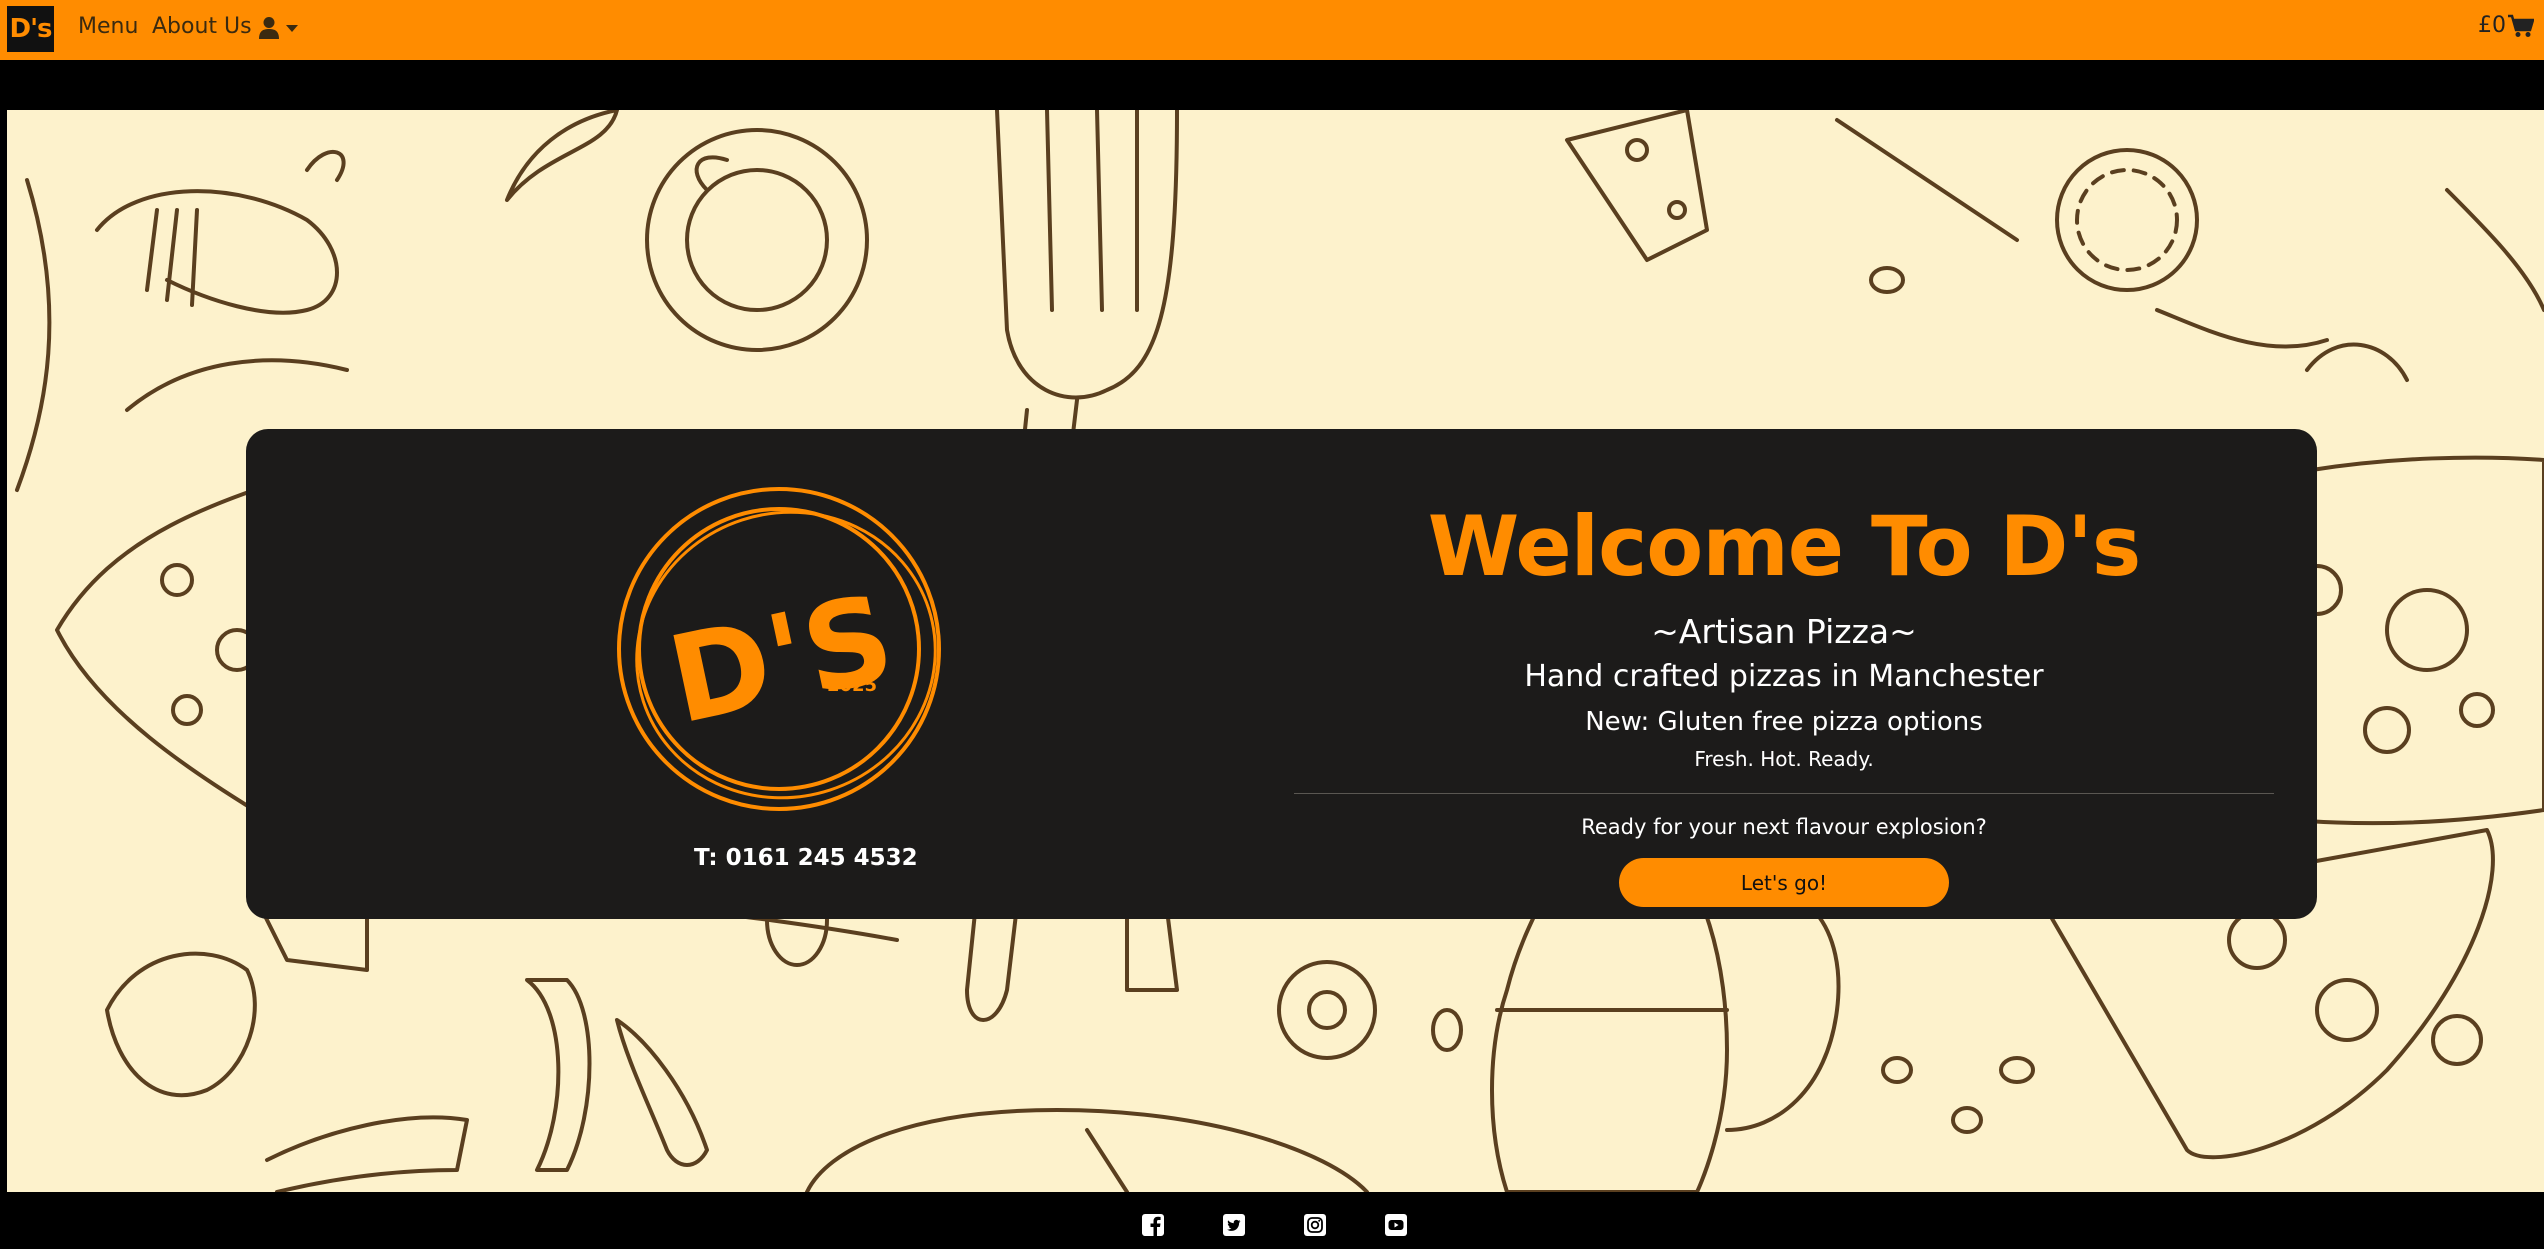 The image size is (2544, 1249). Describe the element at coordinates (1396, 1225) in the screenshot. I see `youtube-icon` at that location.